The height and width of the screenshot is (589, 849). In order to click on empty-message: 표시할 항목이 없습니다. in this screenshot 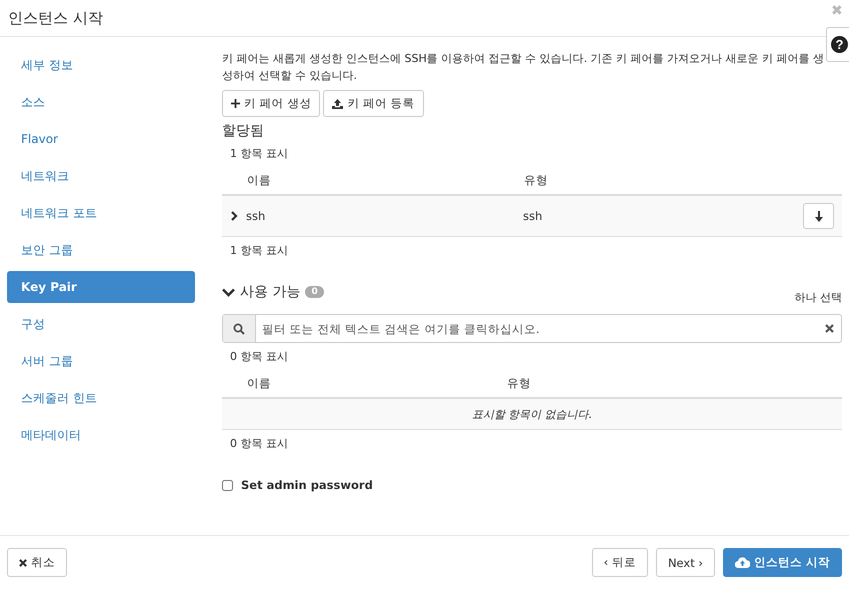, I will do `click(532, 414)`.